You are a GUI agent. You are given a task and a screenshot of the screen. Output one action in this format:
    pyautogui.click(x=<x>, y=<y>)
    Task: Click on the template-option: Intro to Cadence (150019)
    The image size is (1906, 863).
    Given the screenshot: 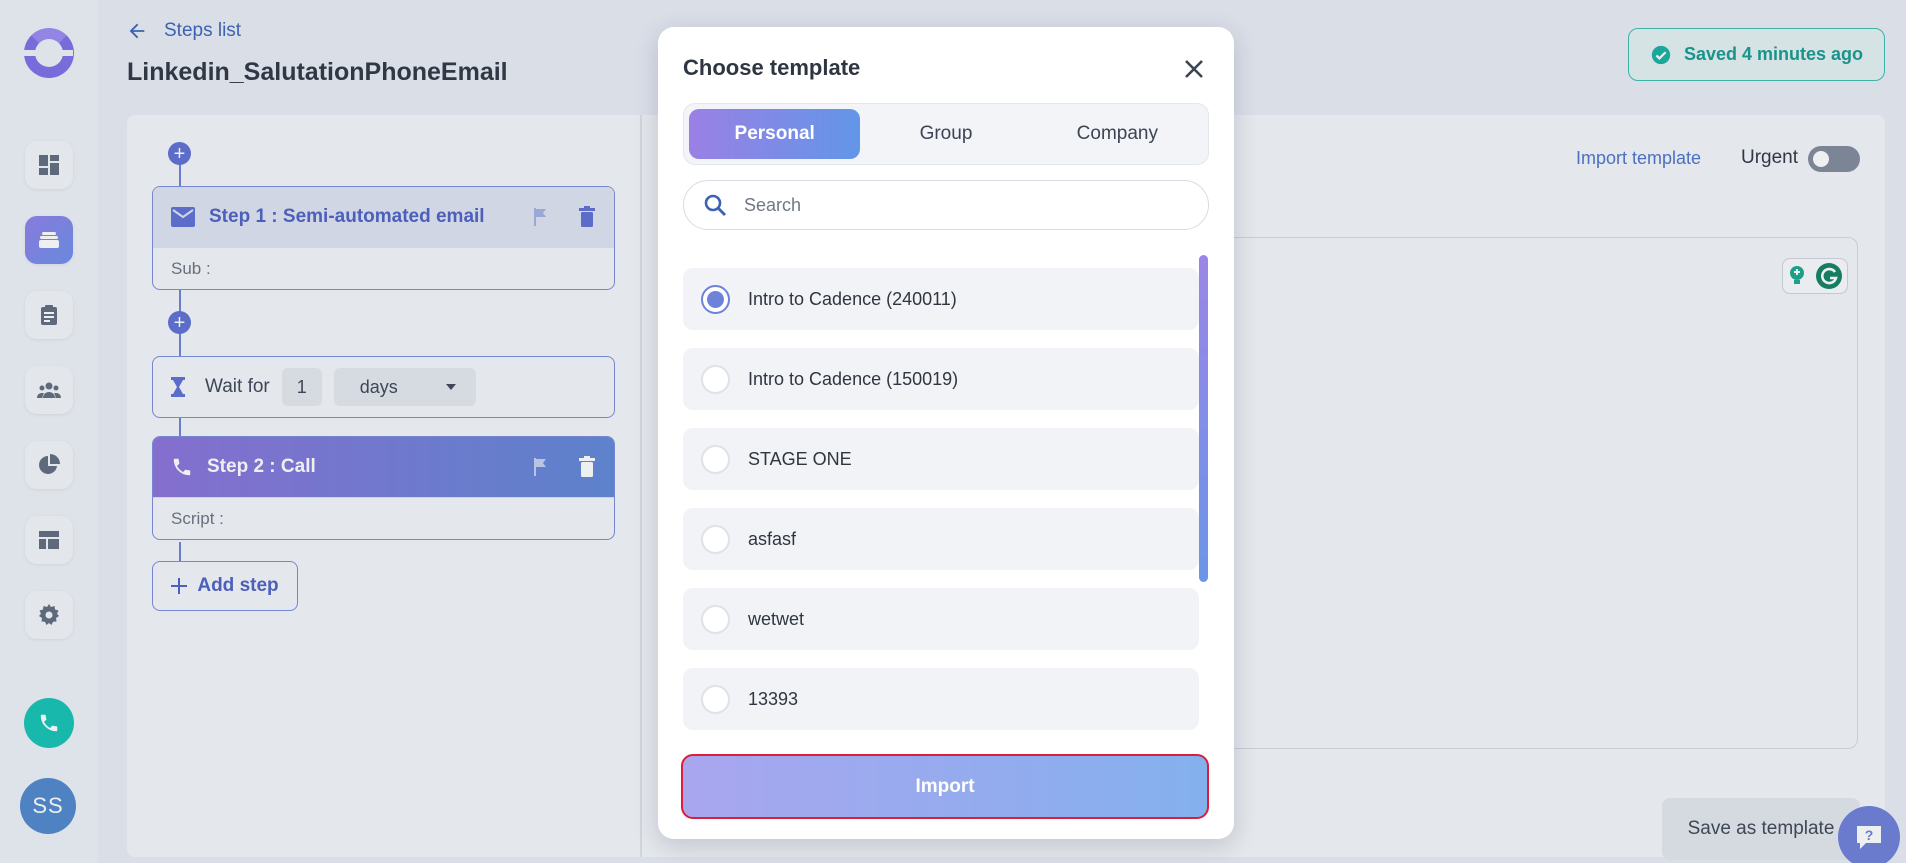 What is the action you would take?
    pyautogui.click(x=941, y=379)
    